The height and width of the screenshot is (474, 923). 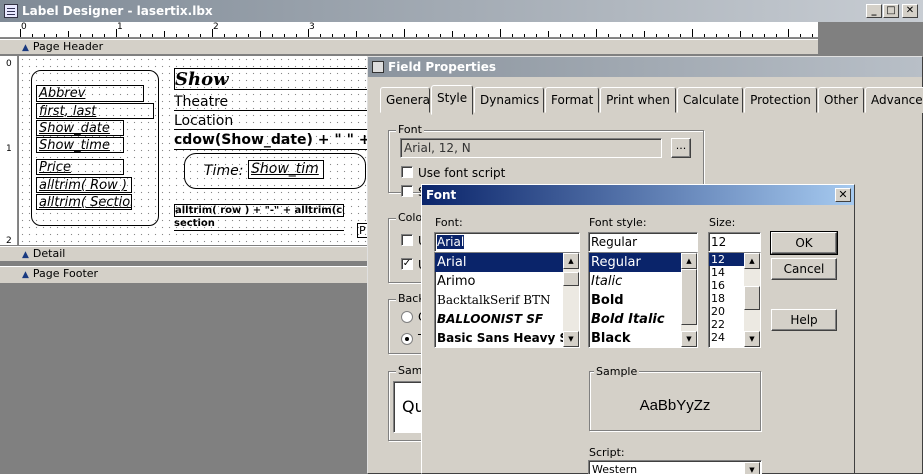 What do you see at coordinates (279, 79) in the screenshot?
I see `field-show: Show` at bounding box center [279, 79].